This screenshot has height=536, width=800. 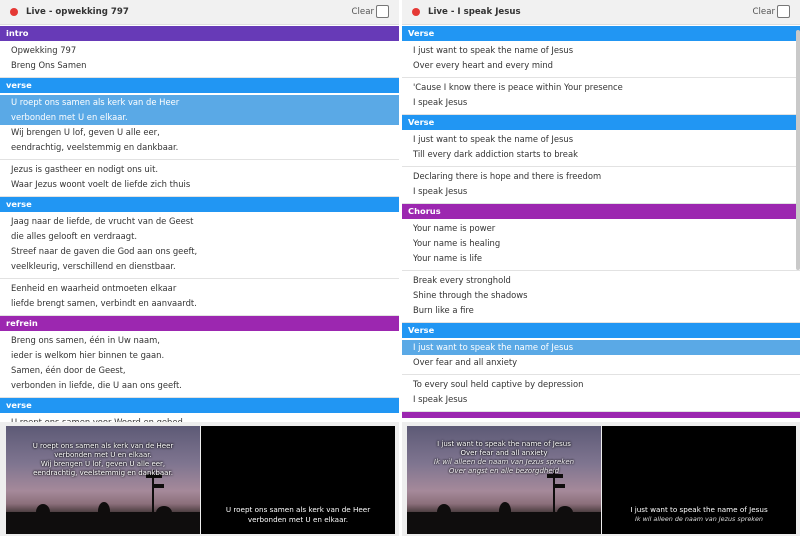 I want to click on right-panel-title: Live - I speak Jesus, so click(x=474, y=12).